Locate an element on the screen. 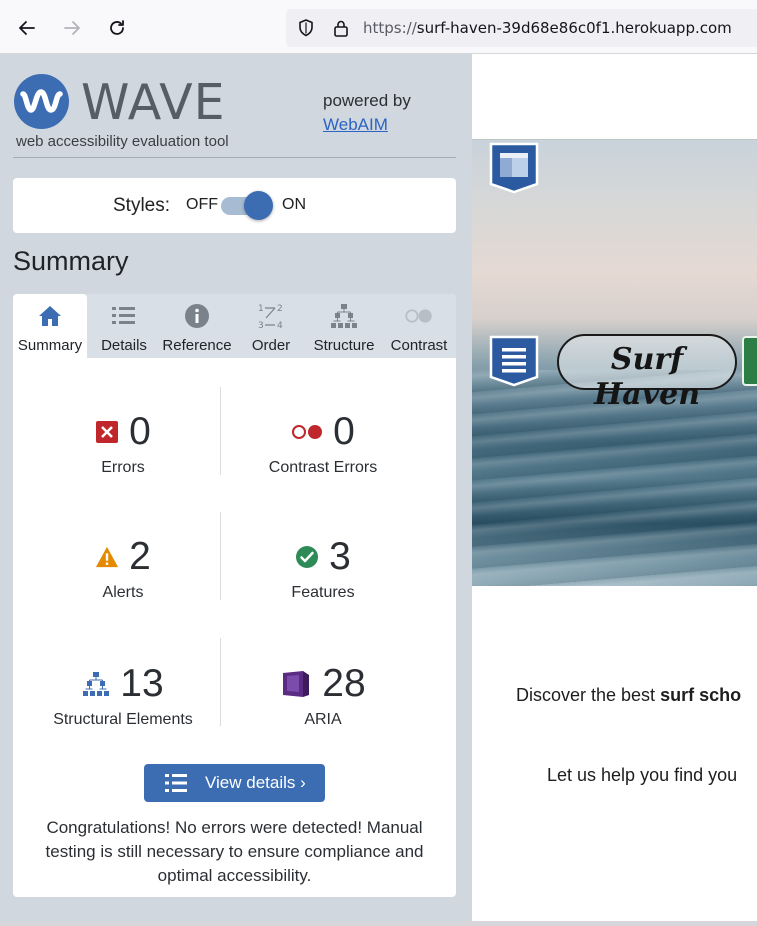 The width and height of the screenshot is (757, 926). wave-logo-wordmark: WAVE is located at coordinates (153, 102).